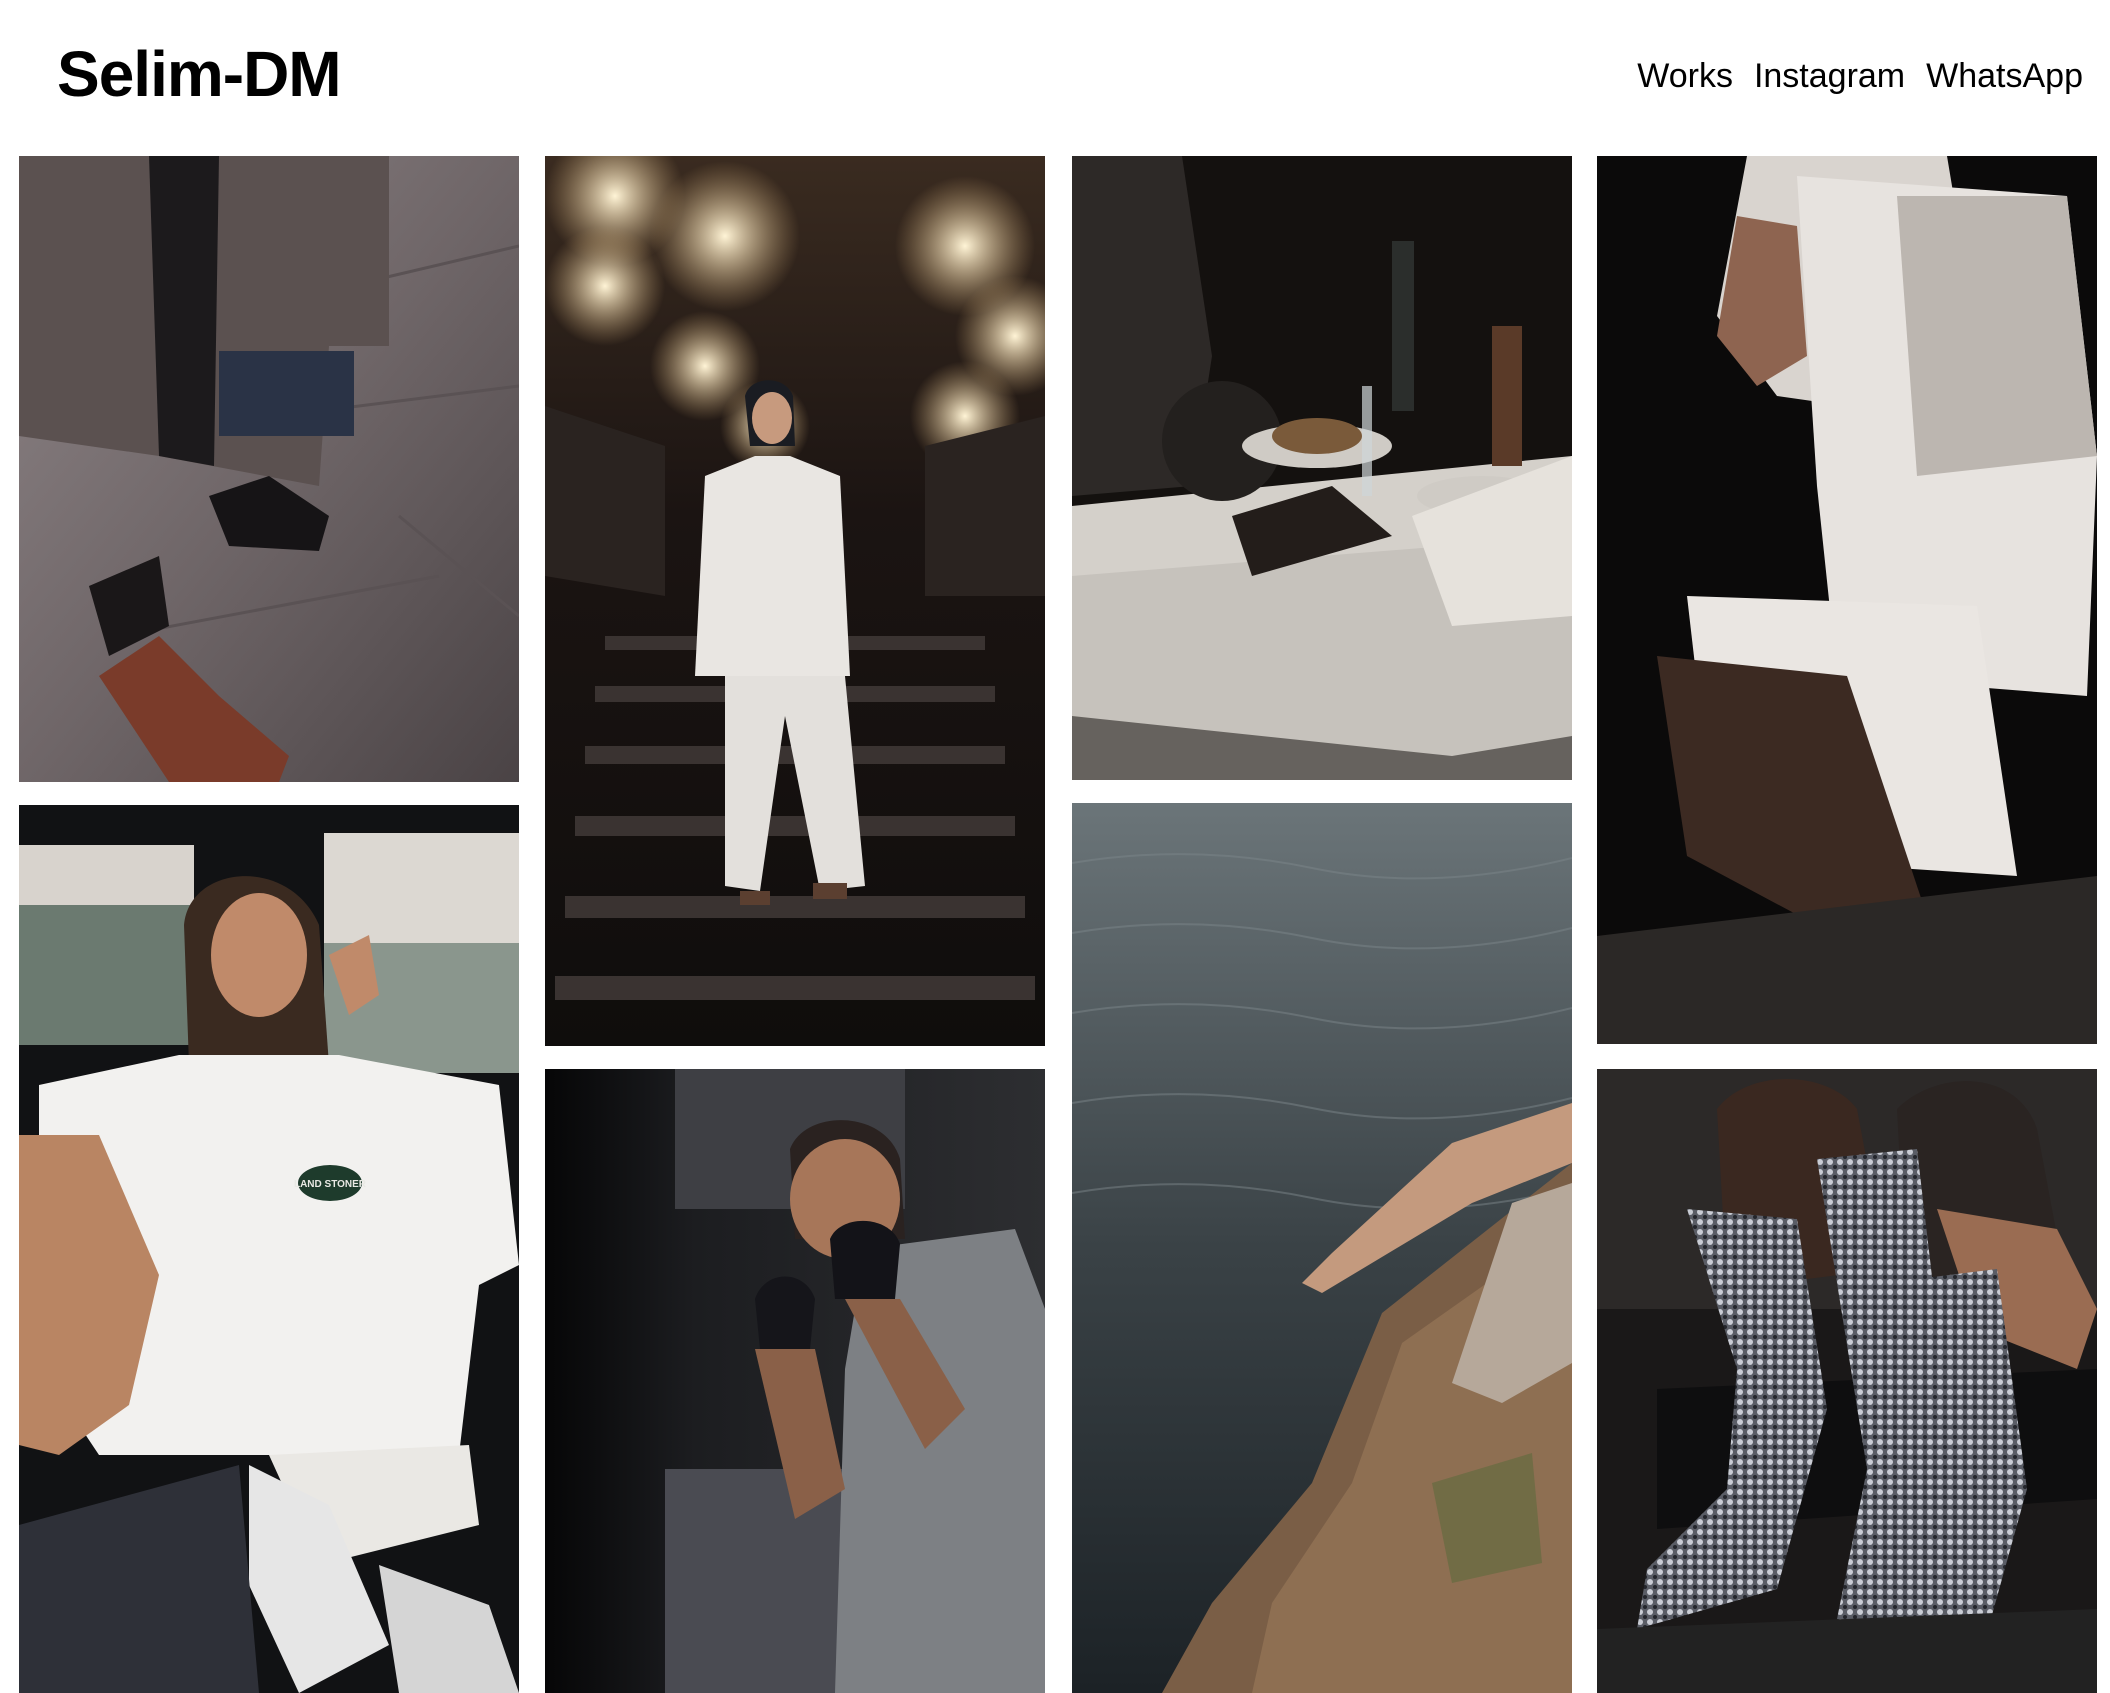 This screenshot has width=2110, height=1693. What do you see at coordinates (795, 601) in the screenshot?
I see `gallery-photo-white-suit` at bounding box center [795, 601].